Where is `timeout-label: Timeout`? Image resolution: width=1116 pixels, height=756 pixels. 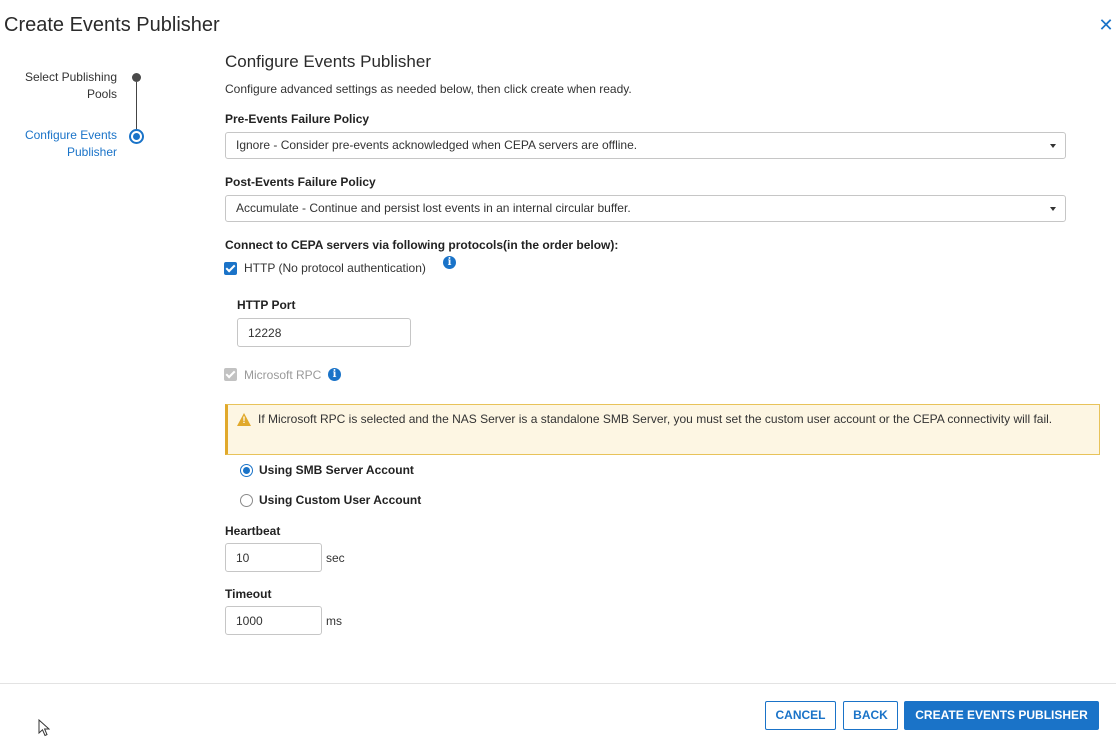 timeout-label: Timeout is located at coordinates (248, 594).